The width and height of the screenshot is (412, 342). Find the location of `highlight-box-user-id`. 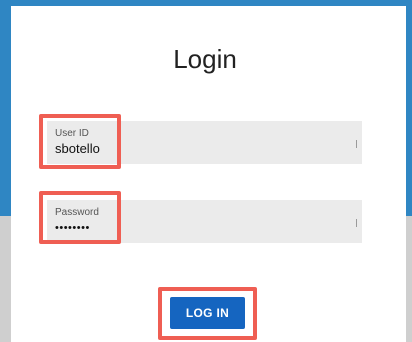

highlight-box-user-id is located at coordinates (80, 141).